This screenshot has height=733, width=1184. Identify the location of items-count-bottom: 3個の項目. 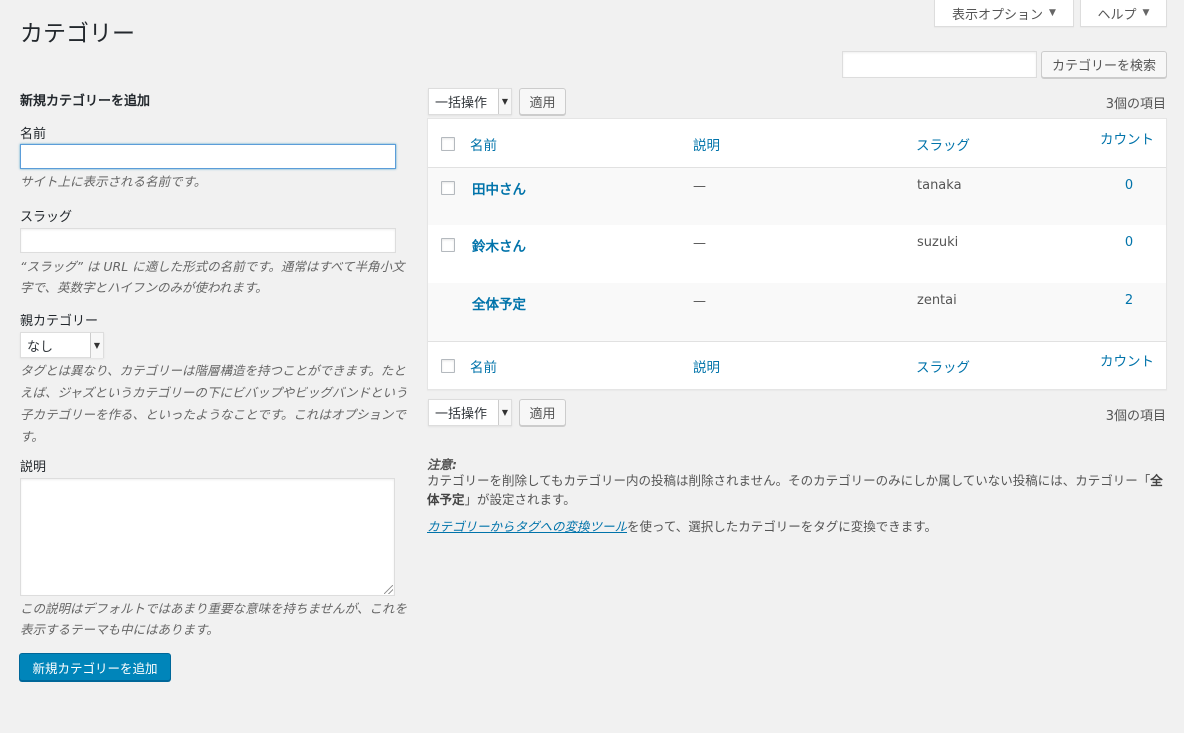
(1135, 416).